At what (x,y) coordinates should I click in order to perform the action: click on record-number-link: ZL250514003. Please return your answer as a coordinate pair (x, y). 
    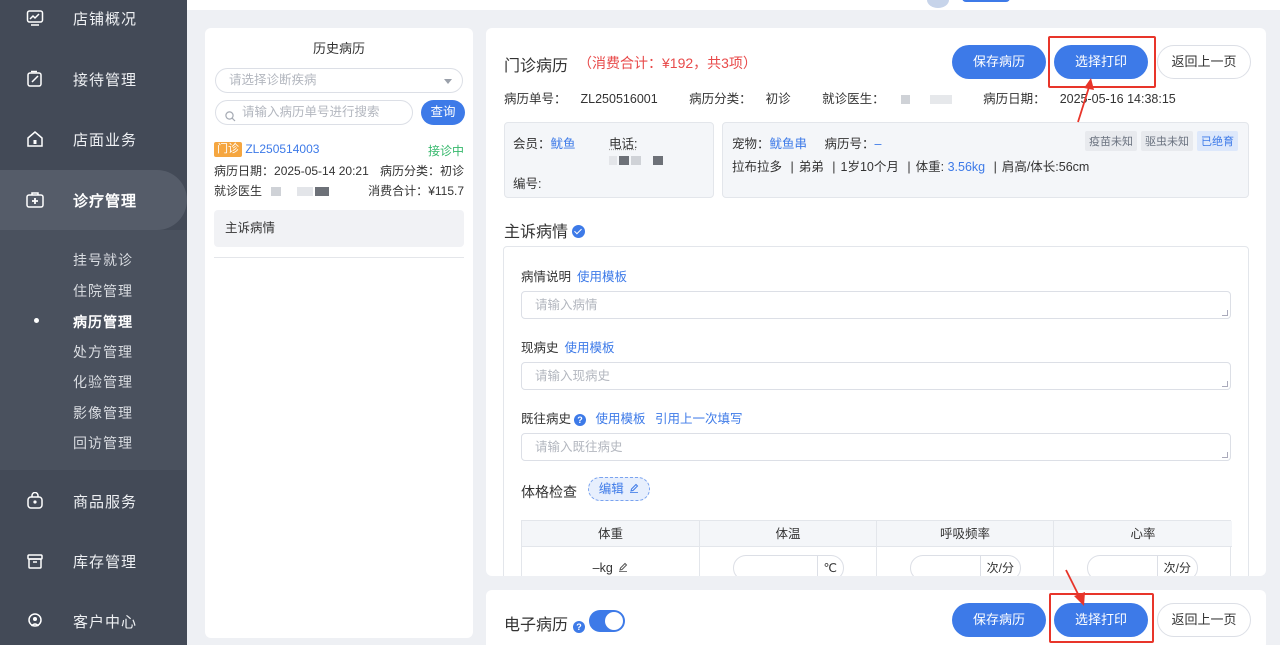
    Looking at the image, I should click on (282, 149).